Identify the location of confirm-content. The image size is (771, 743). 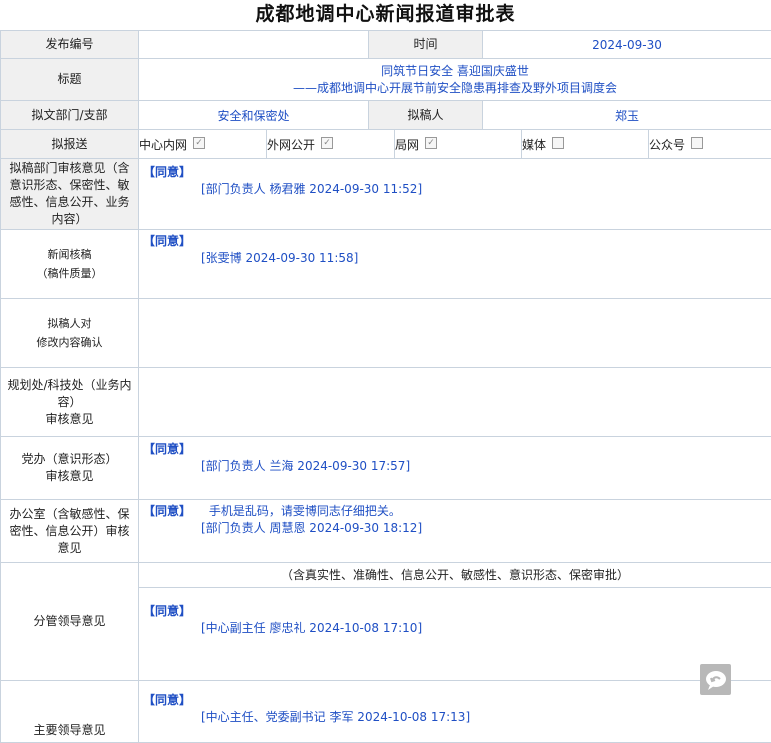
(455, 333).